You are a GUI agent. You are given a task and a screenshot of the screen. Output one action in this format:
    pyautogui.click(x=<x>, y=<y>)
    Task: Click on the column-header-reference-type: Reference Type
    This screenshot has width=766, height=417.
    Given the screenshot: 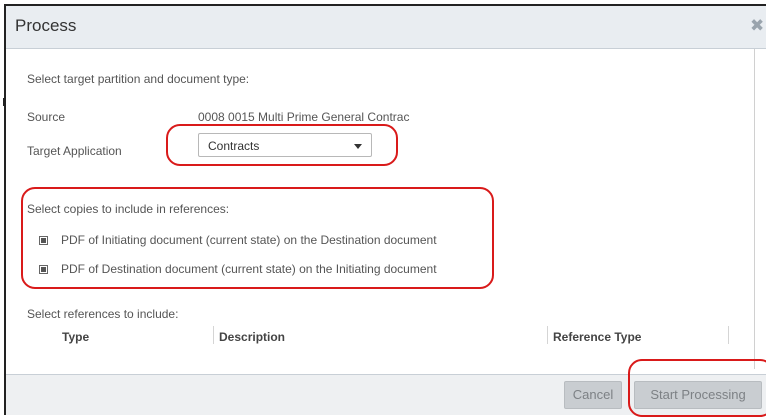 What is the action you would take?
    pyautogui.click(x=597, y=337)
    